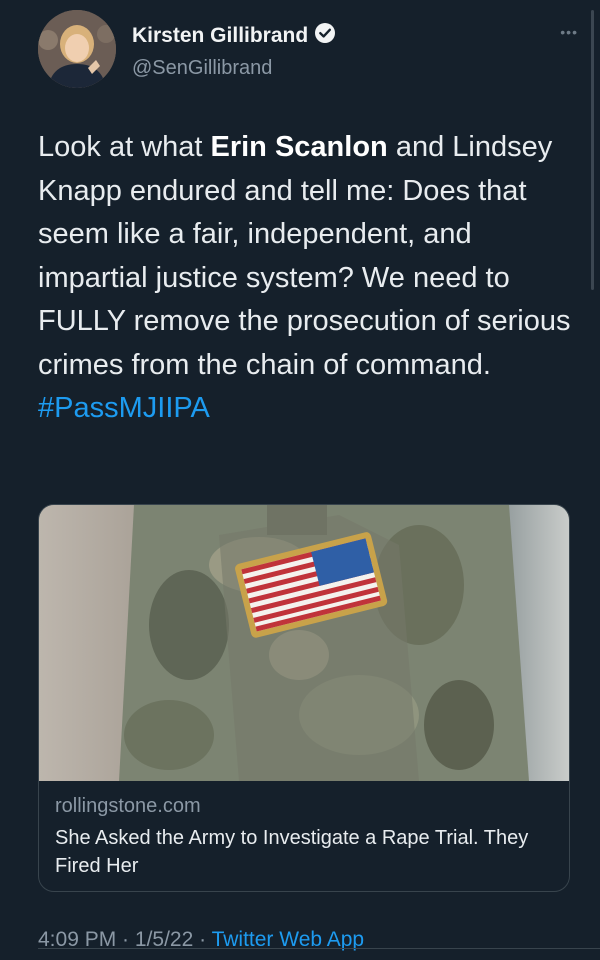 This screenshot has height=960, width=600. I want to click on avatar-photo, so click(77, 49).